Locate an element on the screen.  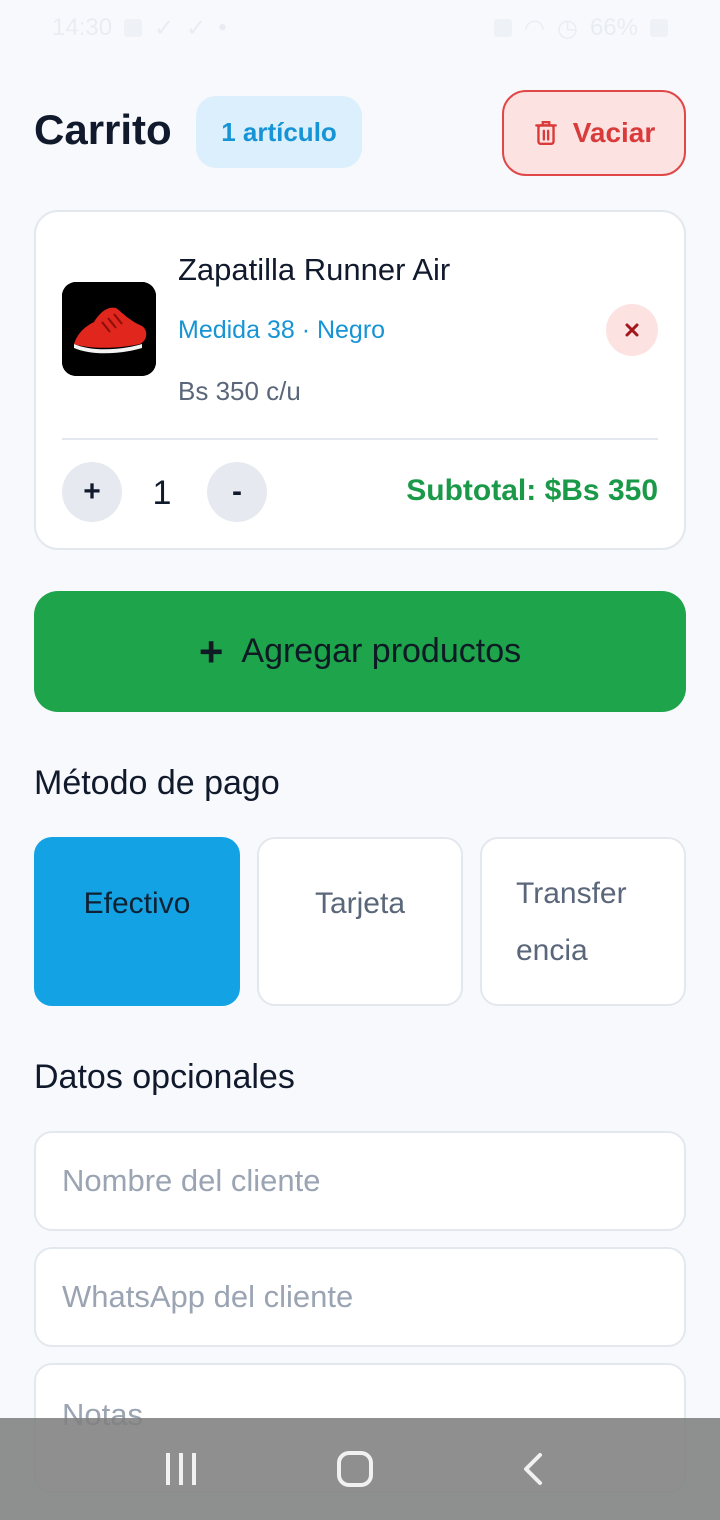
remove-item-button is located at coordinates (632, 330).